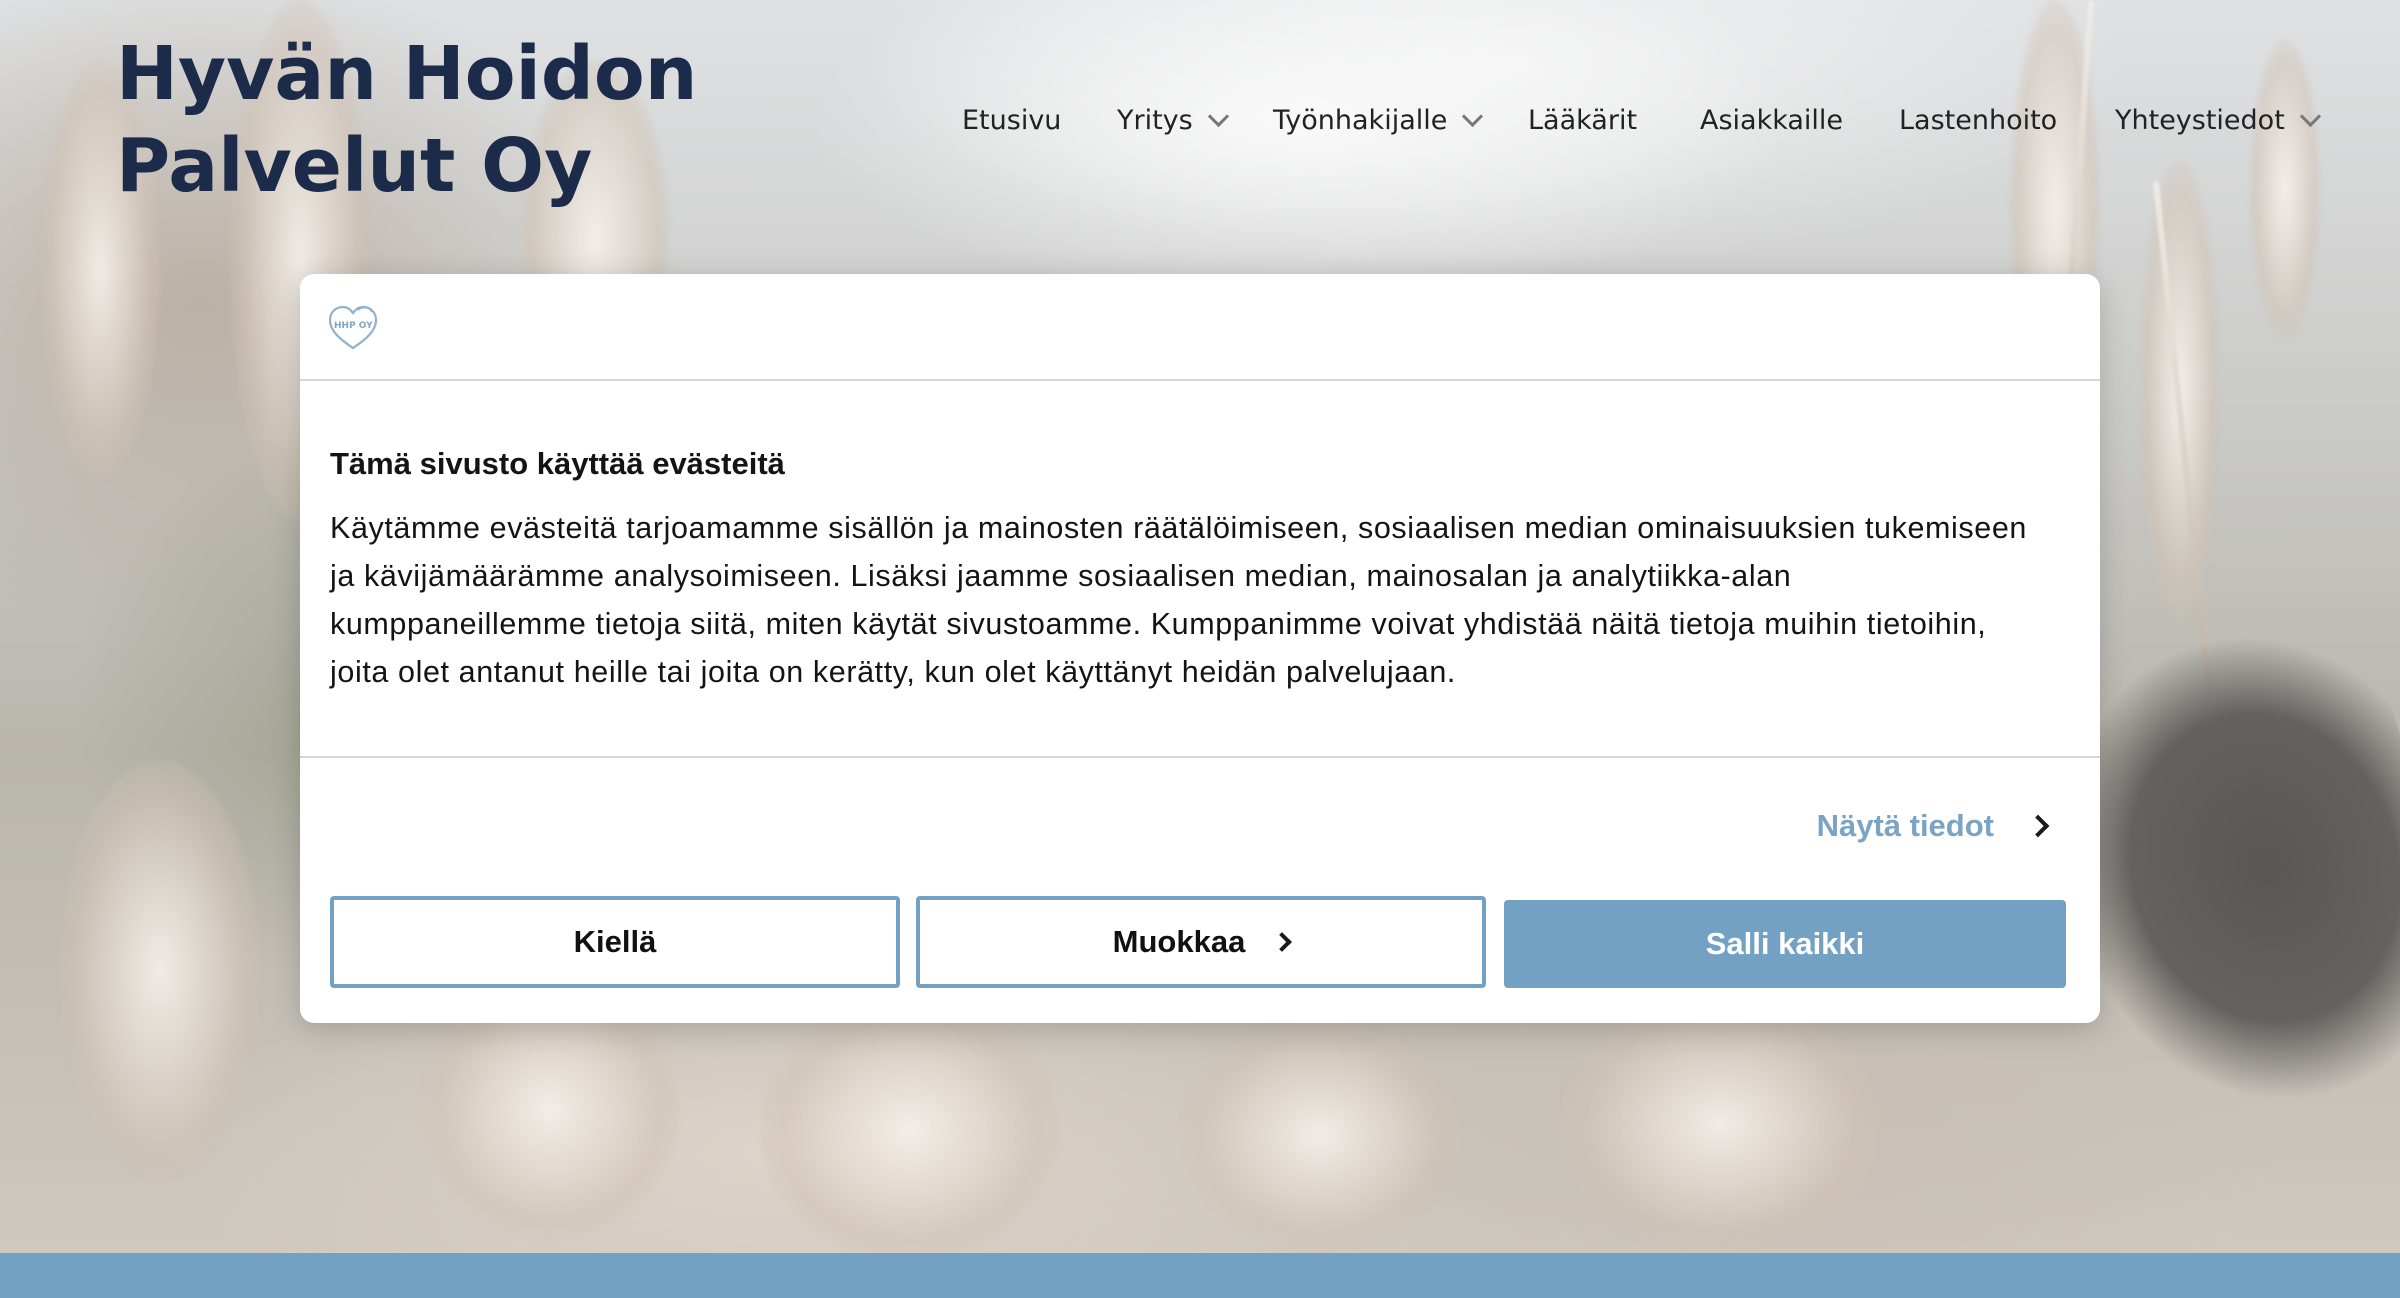 This screenshot has width=2400, height=1298. I want to click on nav-item-label: Lastenhoito, so click(1978, 120).